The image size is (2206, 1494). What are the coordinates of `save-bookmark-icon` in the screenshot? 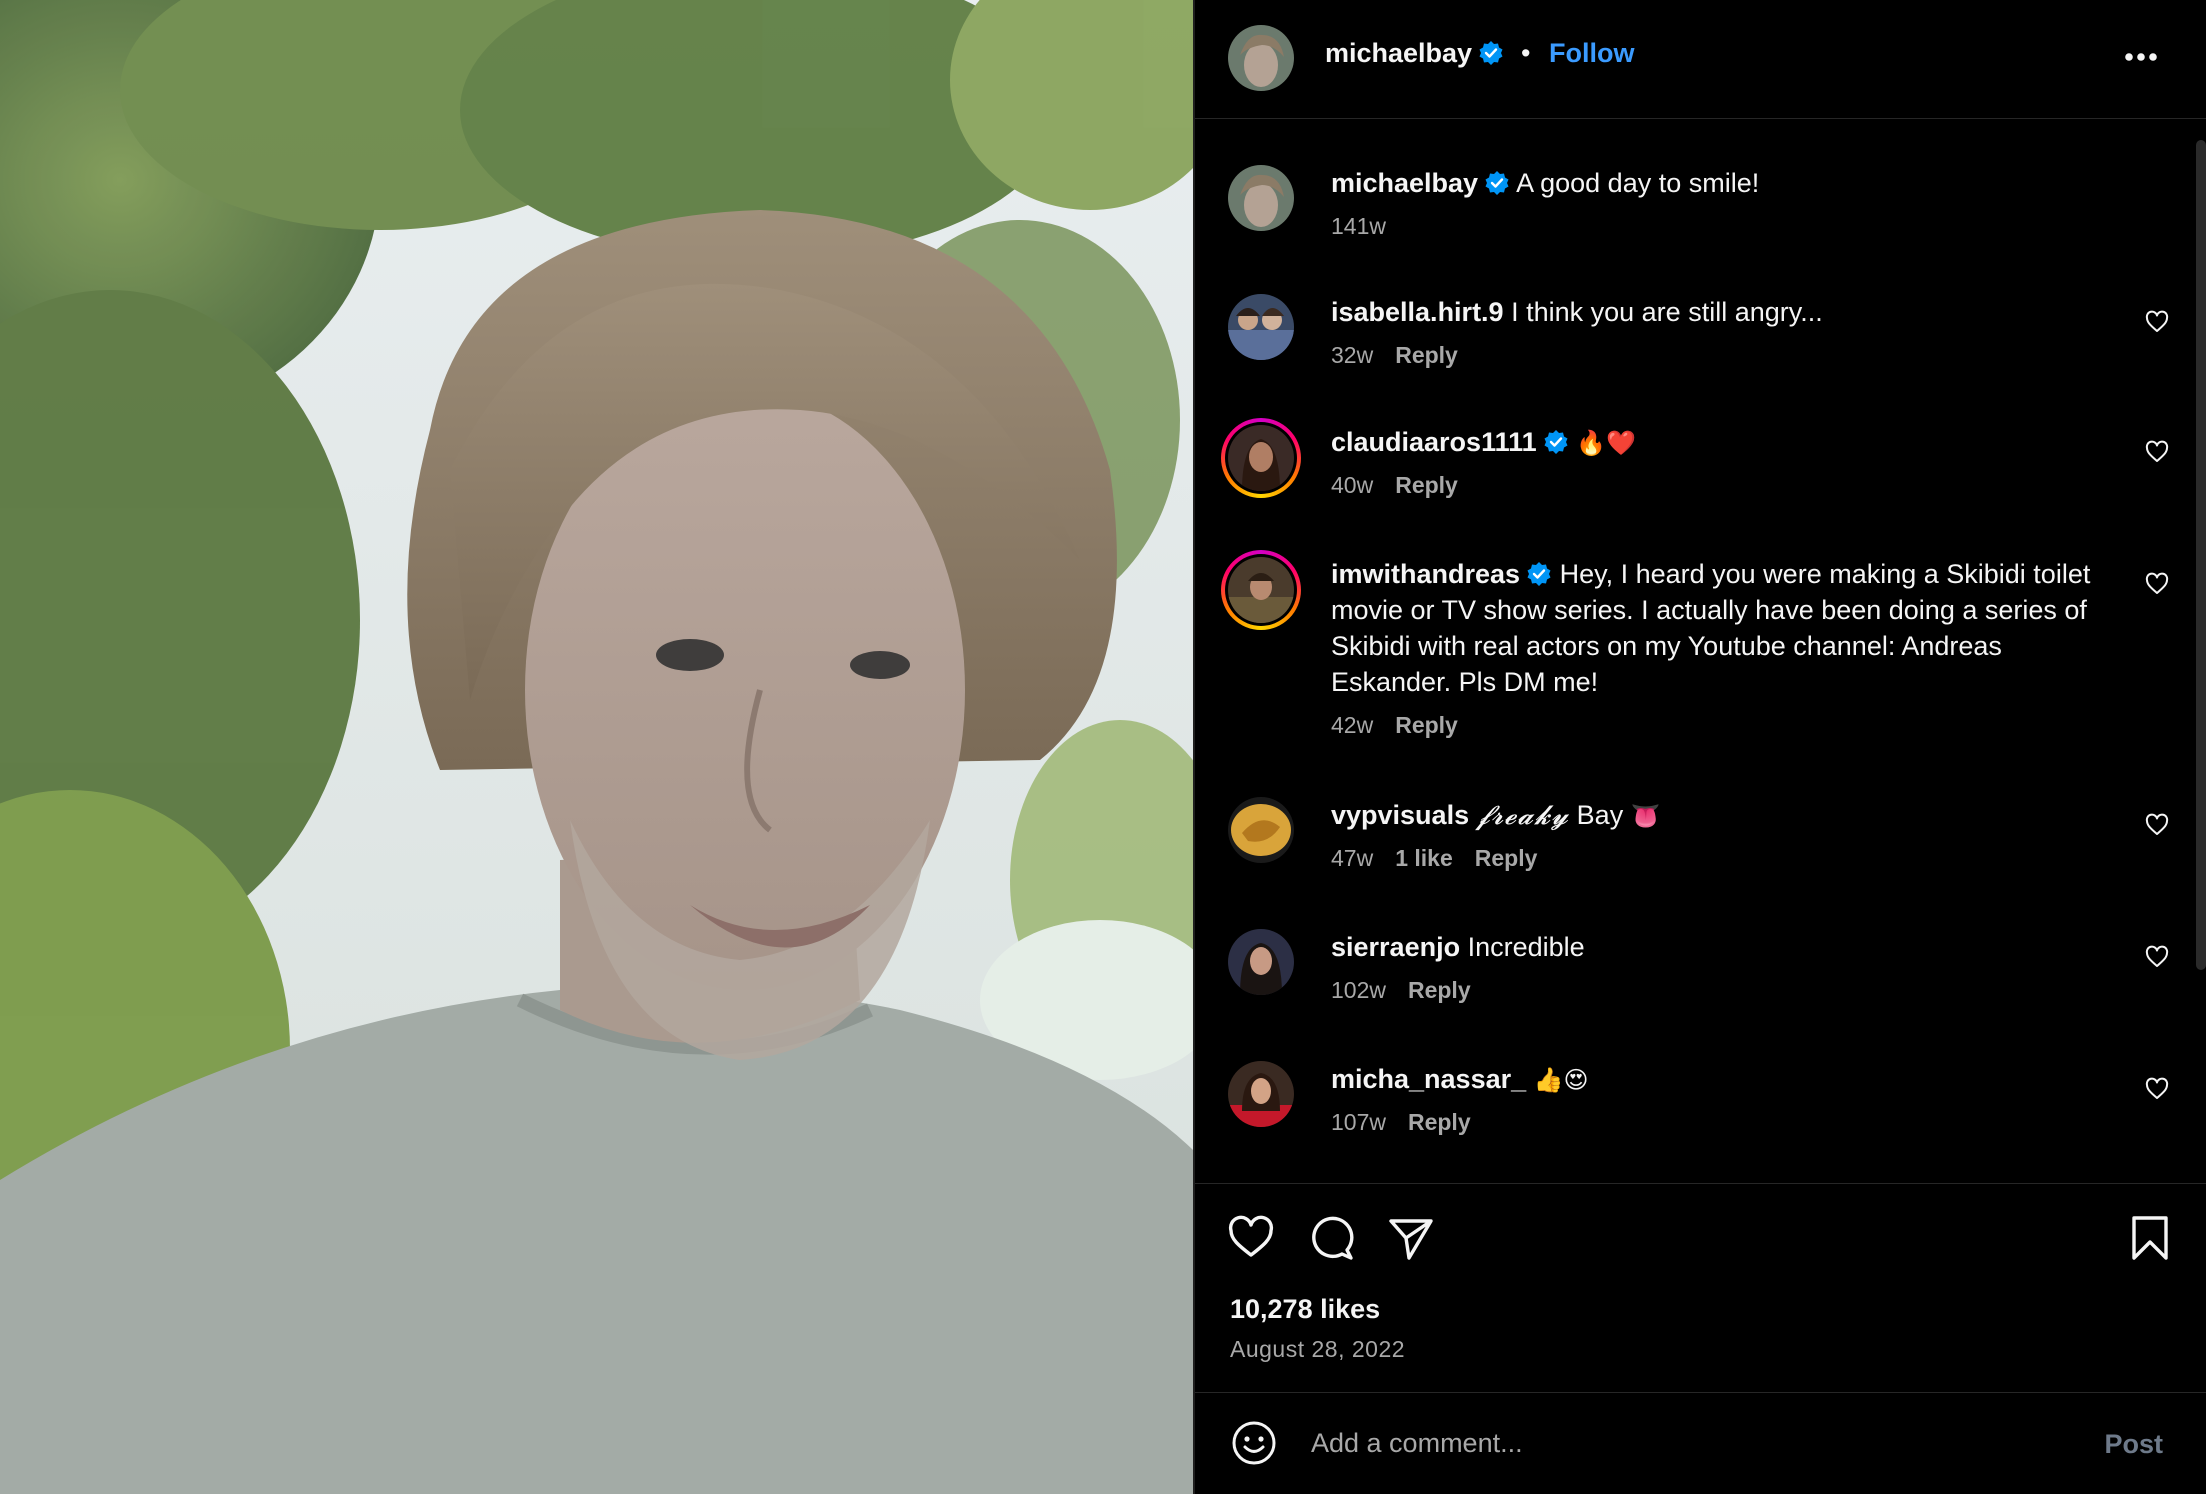 It's located at (2150, 1238).